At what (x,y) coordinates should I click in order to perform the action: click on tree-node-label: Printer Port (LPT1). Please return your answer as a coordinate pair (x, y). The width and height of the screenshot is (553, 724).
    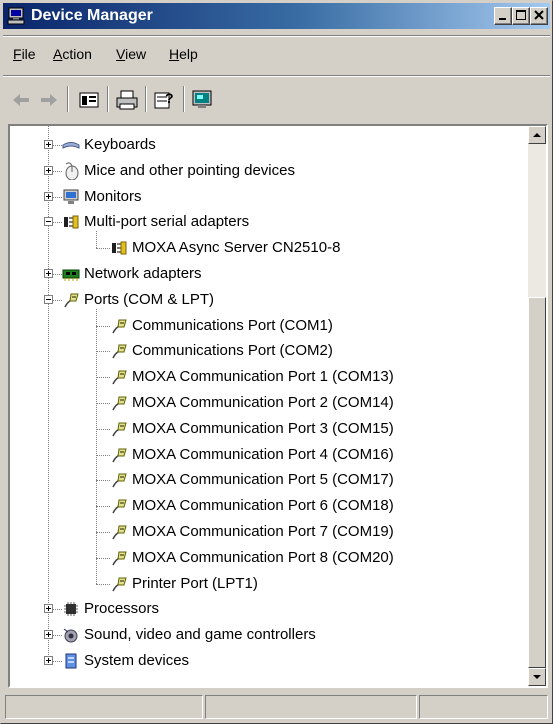
    Looking at the image, I should click on (195, 583).